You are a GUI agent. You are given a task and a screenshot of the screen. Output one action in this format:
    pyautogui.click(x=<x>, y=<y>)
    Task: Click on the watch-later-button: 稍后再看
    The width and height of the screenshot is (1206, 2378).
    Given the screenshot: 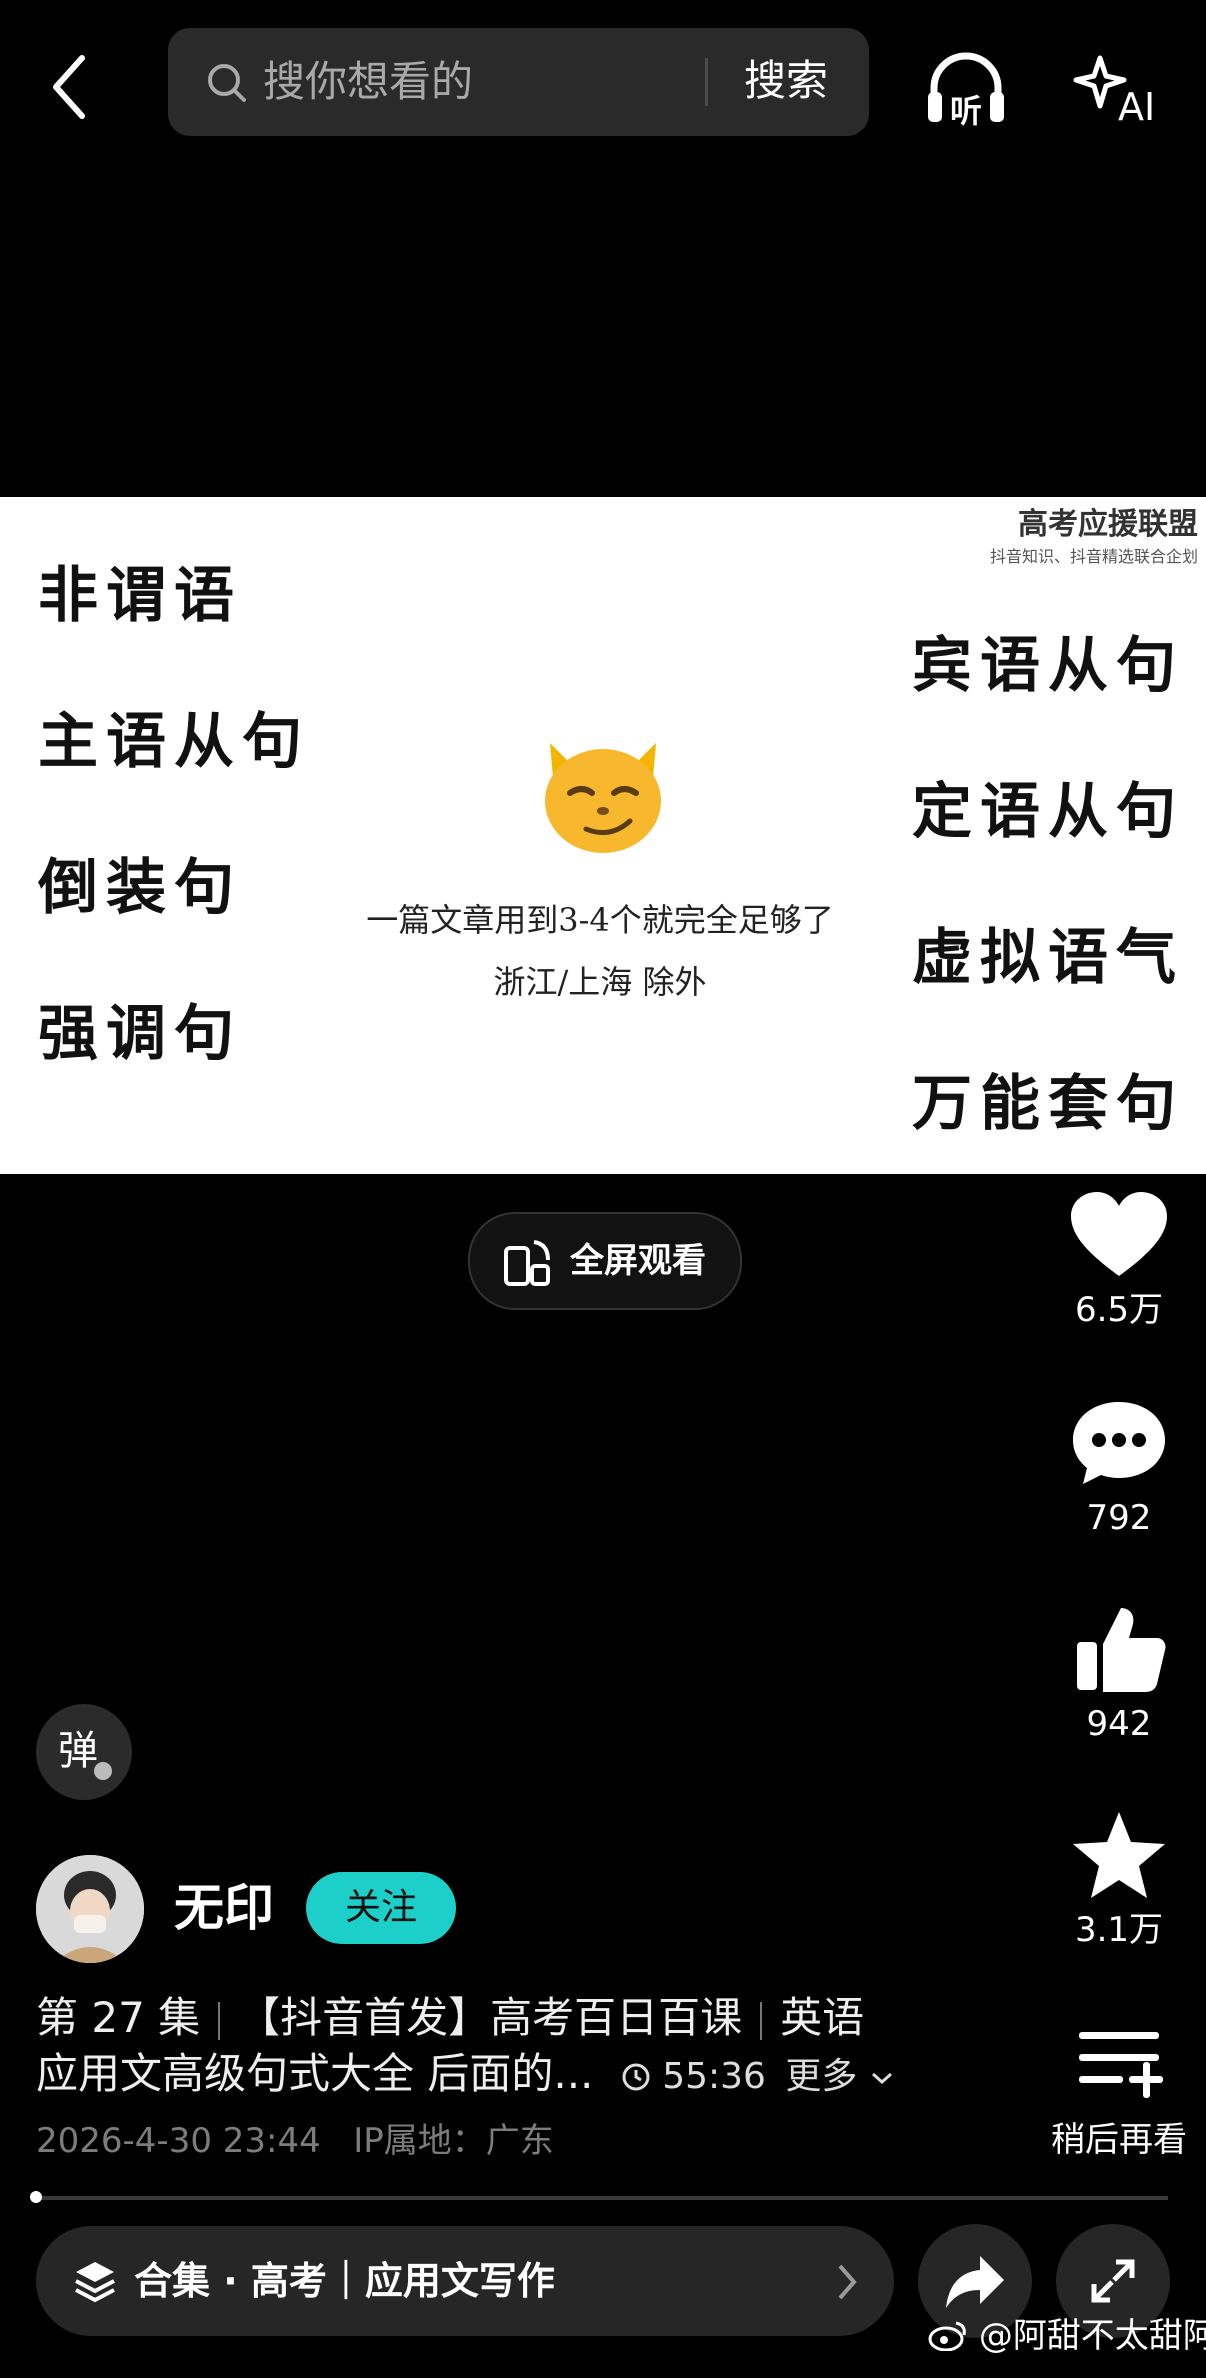 What is the action you would take?
    pyautogui.click(x=1119, y=2093)
    